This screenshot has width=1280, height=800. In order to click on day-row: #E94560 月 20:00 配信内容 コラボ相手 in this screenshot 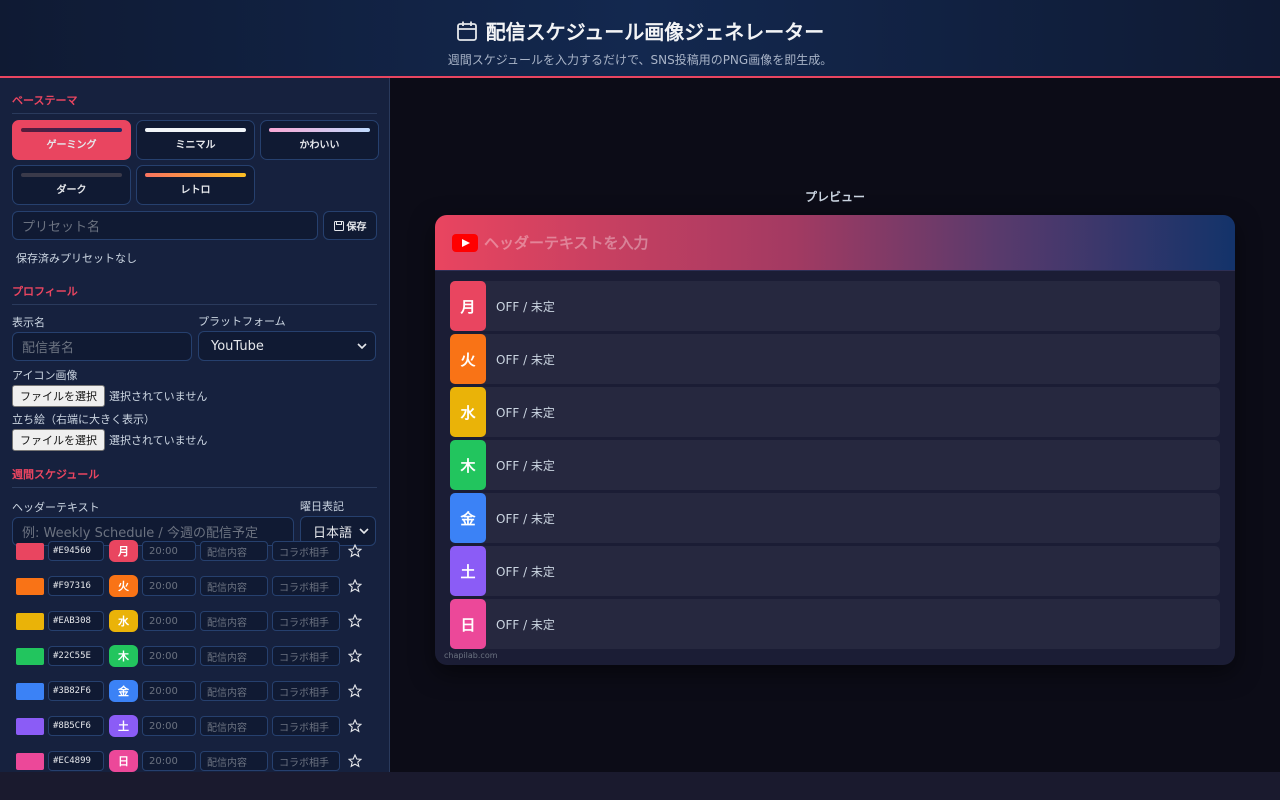, I will do `click(189, 551)`.